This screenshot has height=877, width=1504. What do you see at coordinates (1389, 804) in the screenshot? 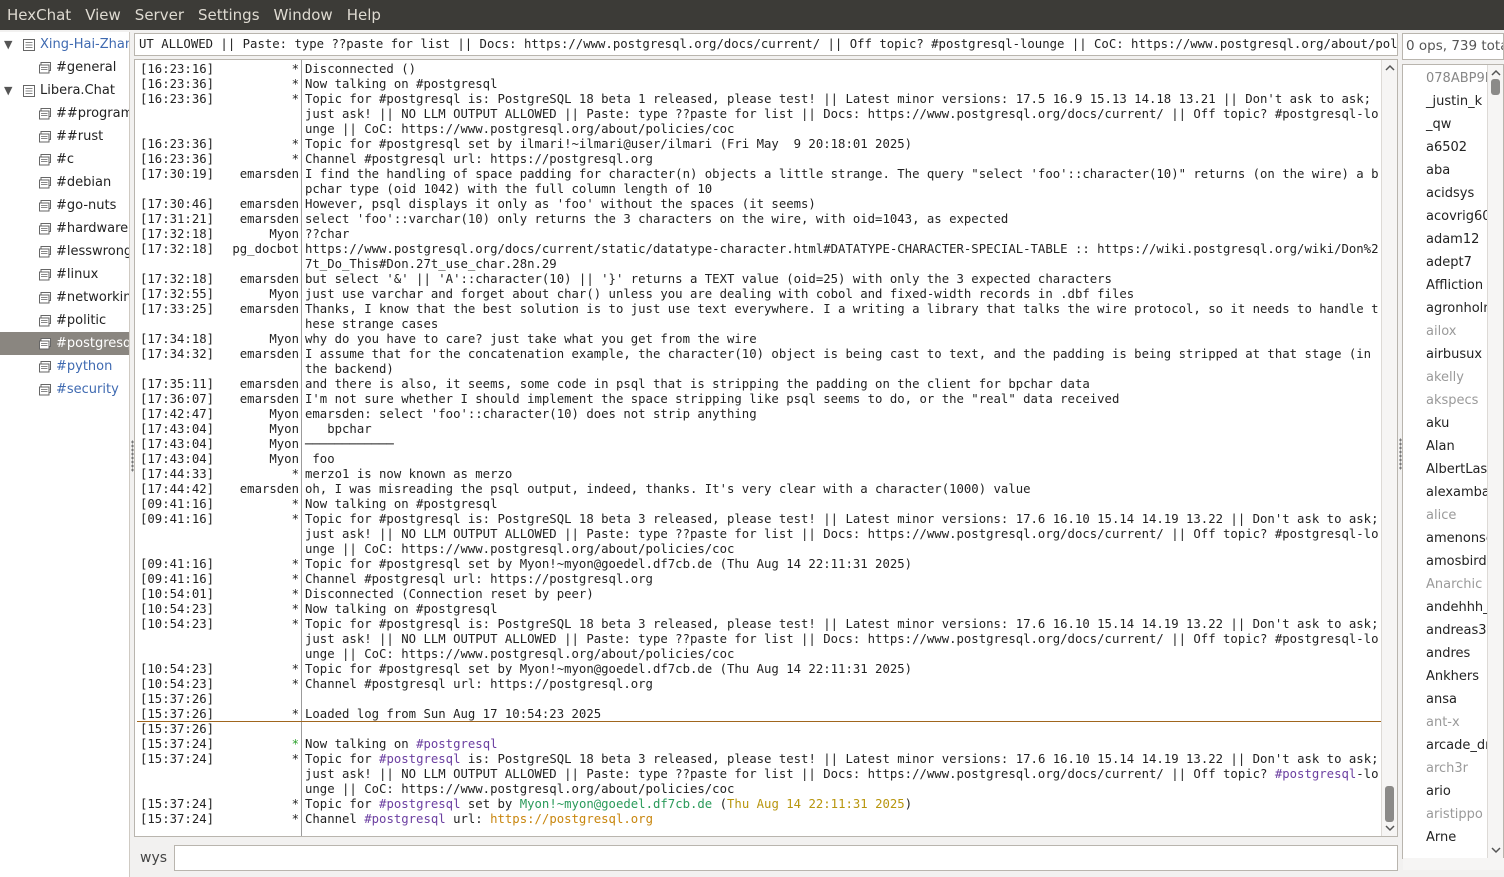
I see `chat-scroll-thumb` at bounding box center [1389, 804].